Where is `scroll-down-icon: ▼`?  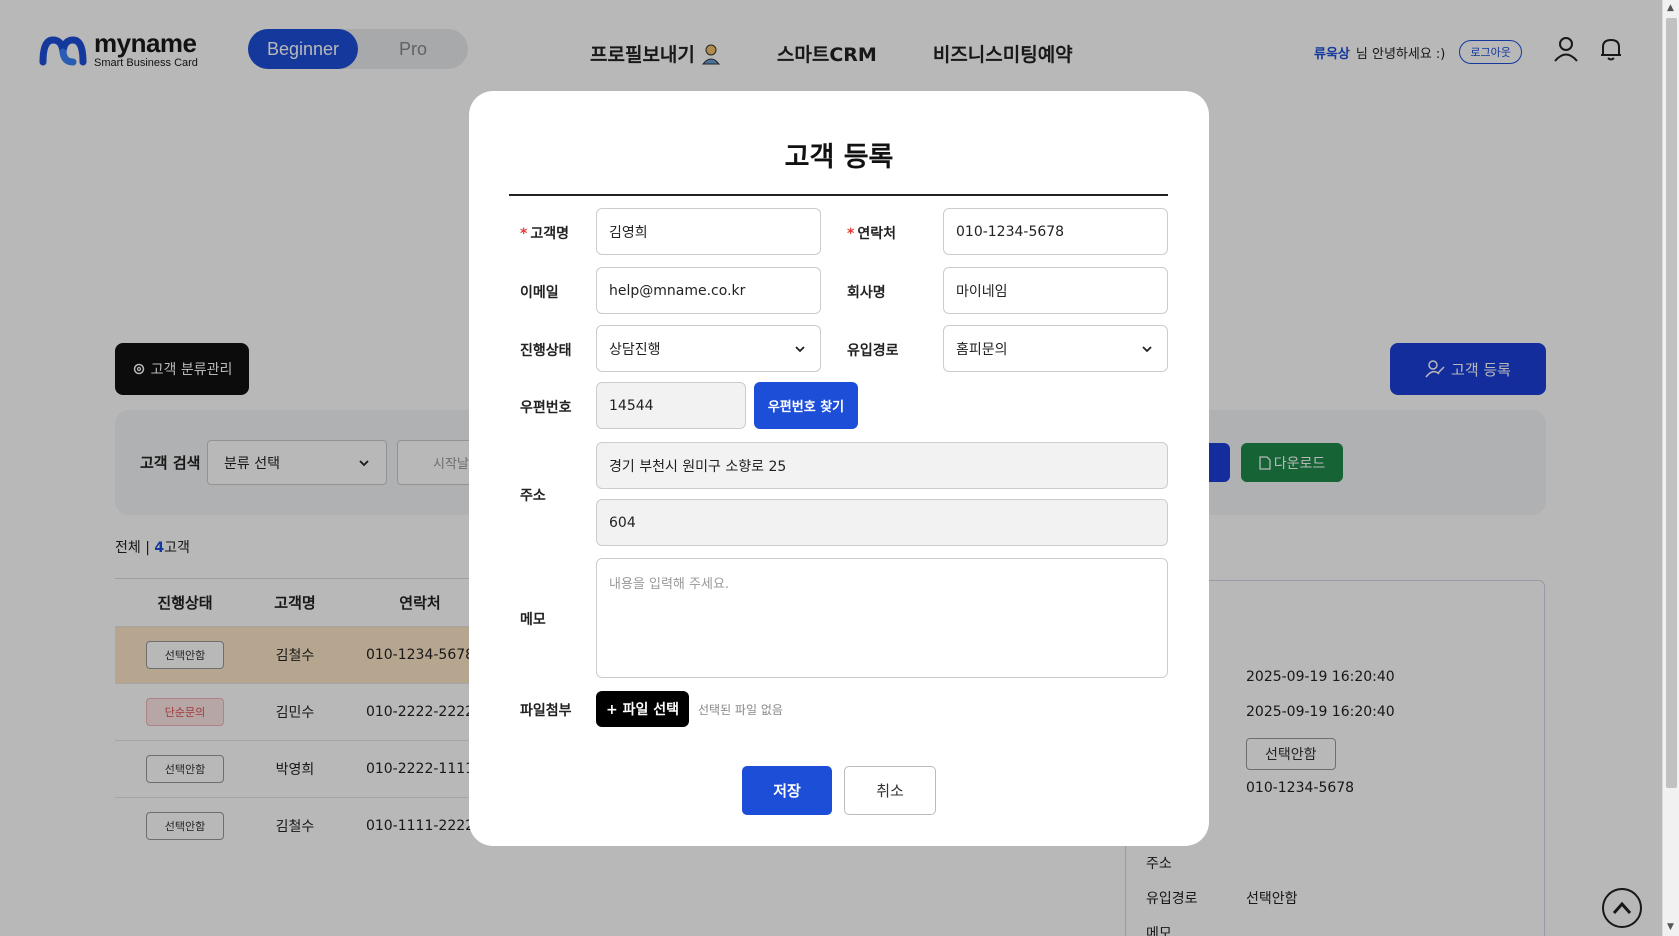
scroll-down-icon: ▼ is located at coordinates (1670, 927).